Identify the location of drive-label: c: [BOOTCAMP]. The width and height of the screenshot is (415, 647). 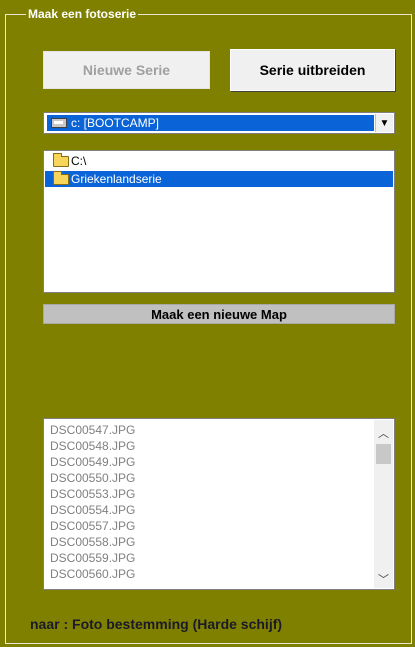
(115, 123).